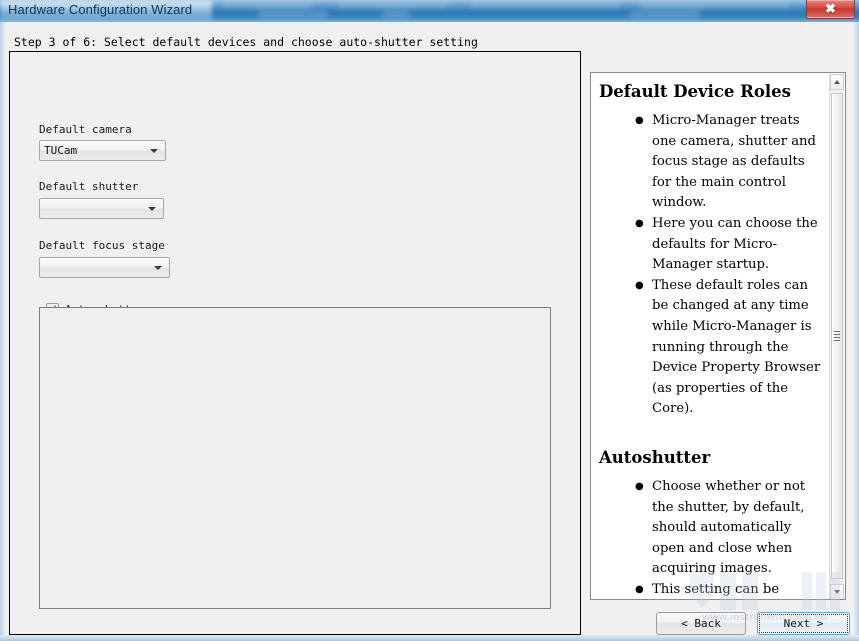 The height and width of the screenshot is (641, 859). What do you see at coordinates (89, 186) in the screenshot?
I see `default-shutter-label: Default shutter` at bounding box center [89, 186].